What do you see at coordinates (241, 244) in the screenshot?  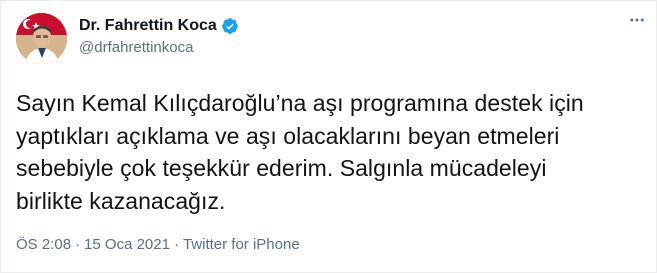 I see `tweet-source-link: Twitter for iPhone` at bounding box center [241, 244].